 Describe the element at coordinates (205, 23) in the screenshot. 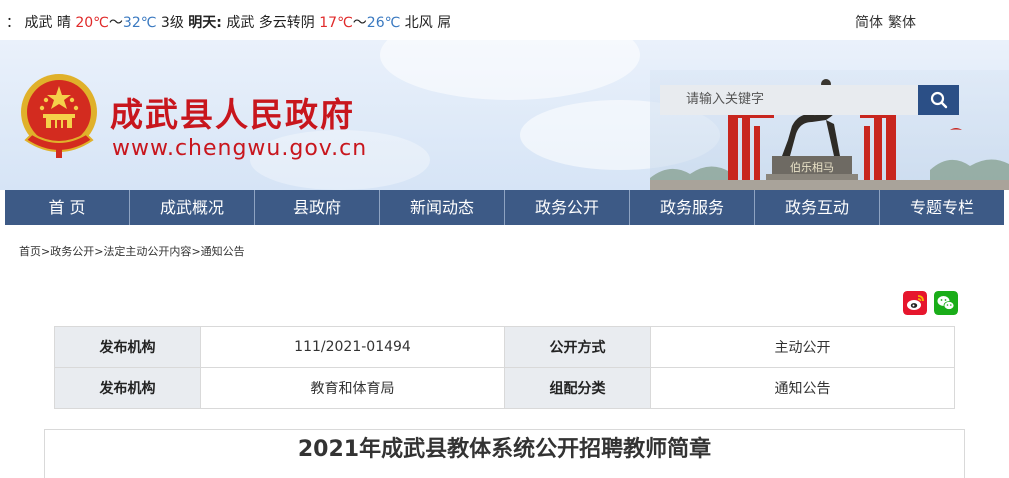

I see `weather-tomorrow-label: 明天:` at that location.